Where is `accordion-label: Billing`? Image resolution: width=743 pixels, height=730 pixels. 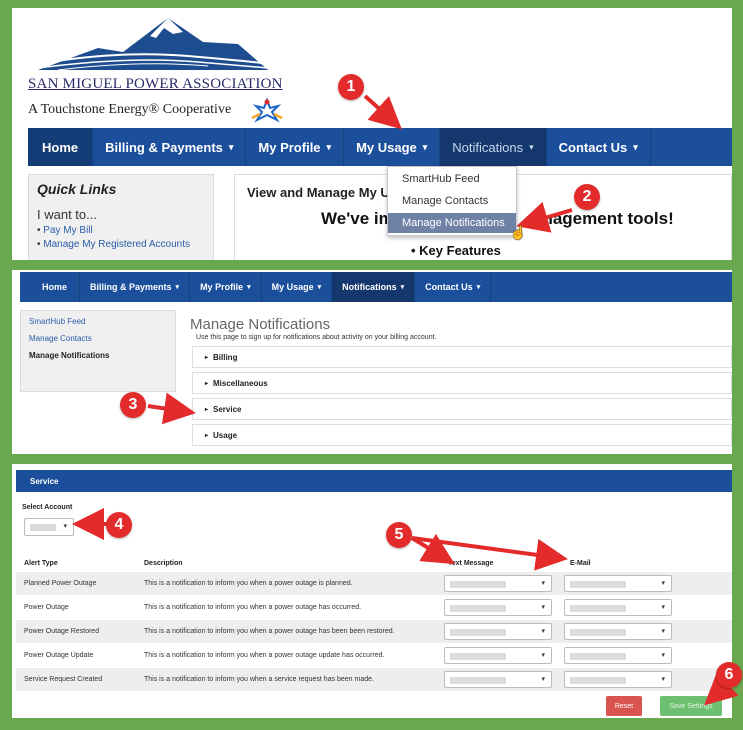
accordion-label: Billing is located at coordinates (225, 357).